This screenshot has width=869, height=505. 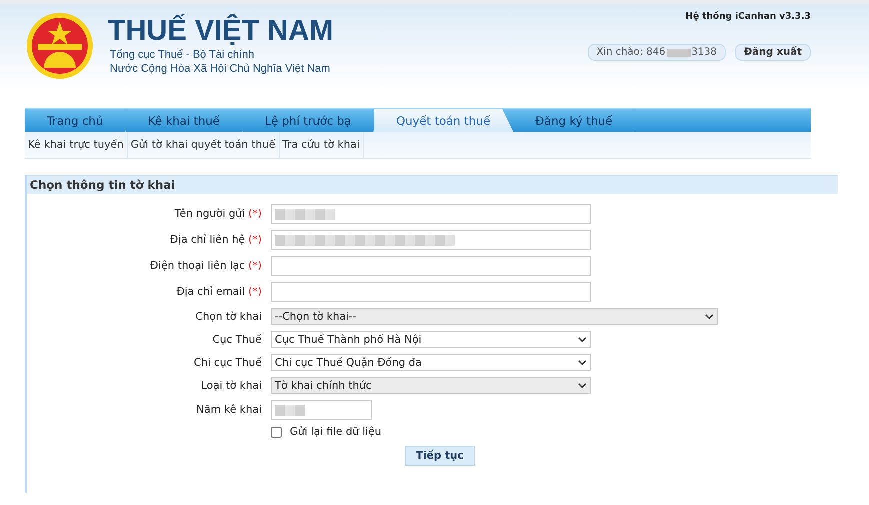 I want to click on greeting-text: Xin chào: 846, so click(x=631, y=52).